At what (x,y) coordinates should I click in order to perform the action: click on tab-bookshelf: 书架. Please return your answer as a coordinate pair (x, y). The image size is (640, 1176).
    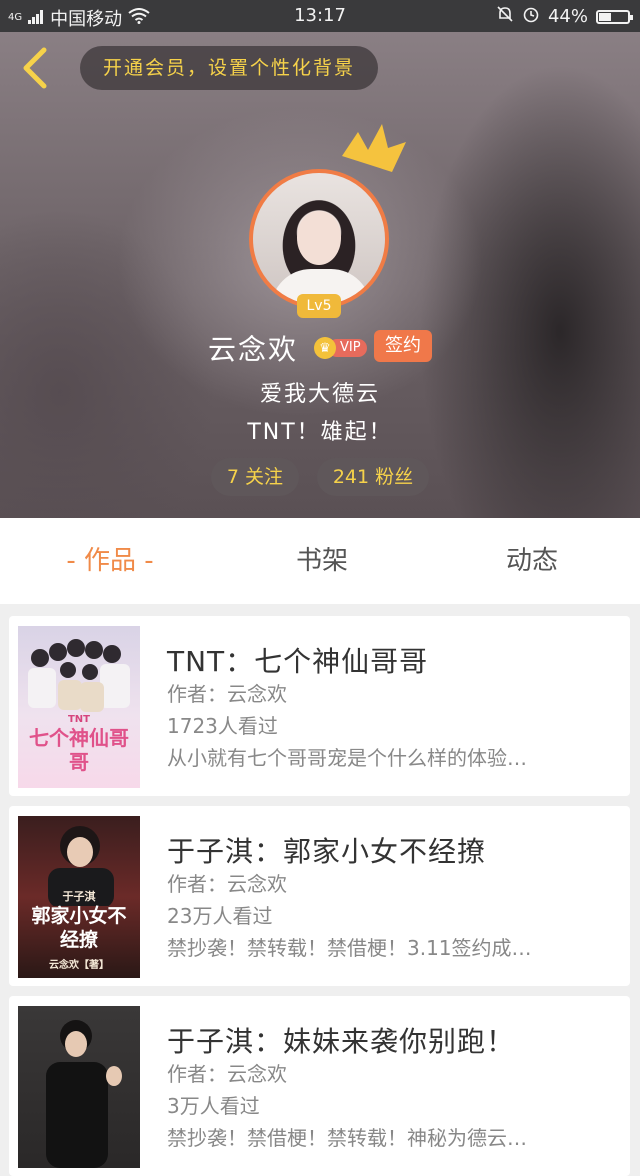
    Looking at the image, I should click on (322, 561).